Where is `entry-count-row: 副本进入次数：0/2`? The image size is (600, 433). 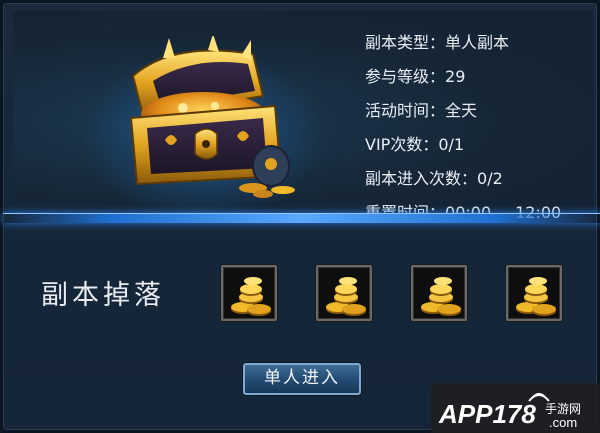 entry-count-row: 副本进入次数：0/2 is located at coordinates (482, 184).